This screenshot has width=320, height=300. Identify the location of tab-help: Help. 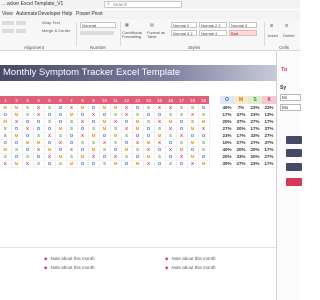
(67, 14).